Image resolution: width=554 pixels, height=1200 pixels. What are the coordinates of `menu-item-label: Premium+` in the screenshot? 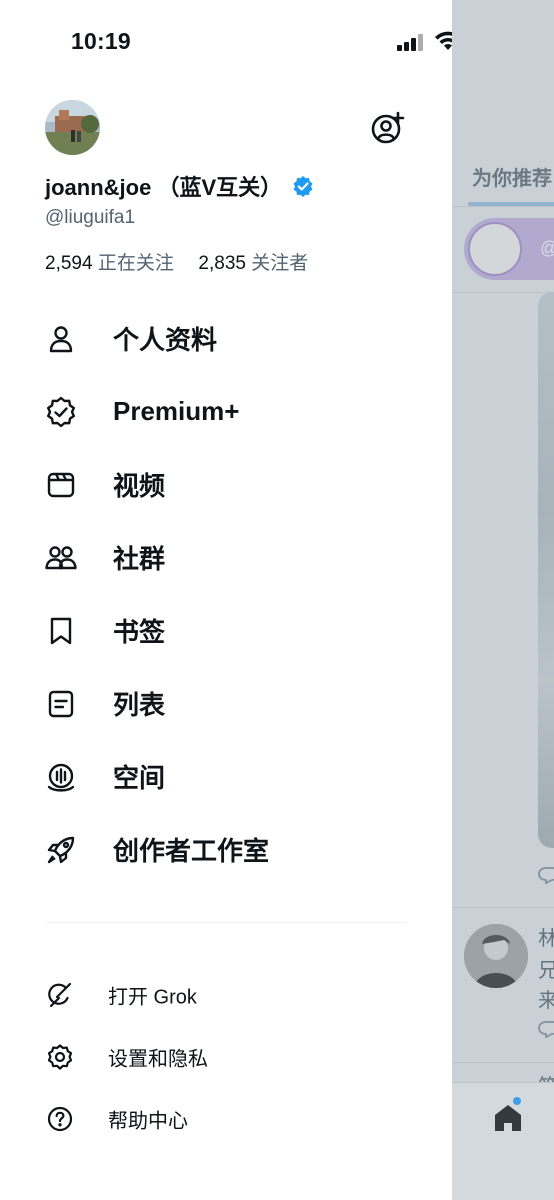 It's located at (176, 411).